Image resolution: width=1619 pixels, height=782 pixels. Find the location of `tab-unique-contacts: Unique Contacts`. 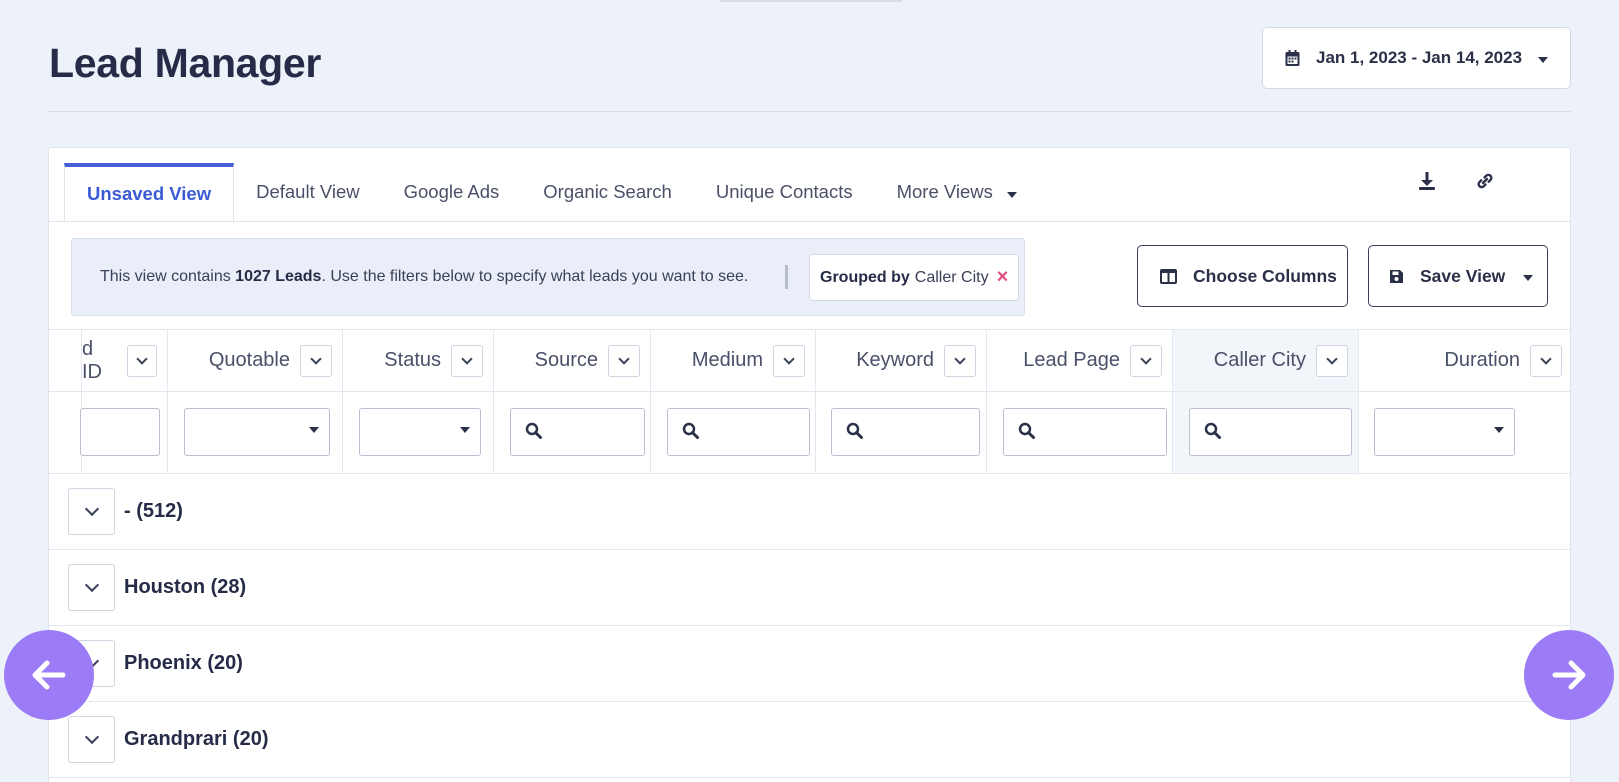

tab-unique-contacts: Unique Contacts is located at coordinates (784, 192).